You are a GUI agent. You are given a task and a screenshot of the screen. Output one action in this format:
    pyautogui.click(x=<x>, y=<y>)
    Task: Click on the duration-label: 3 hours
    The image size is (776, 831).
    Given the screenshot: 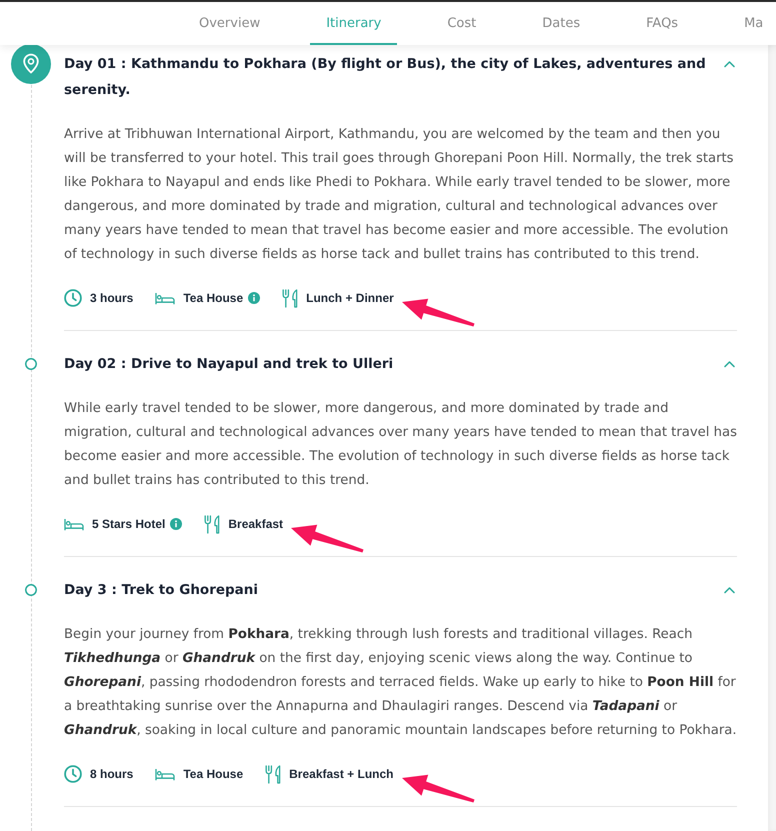 What is the action you would take?
    pyautogui.click(x=112, y=298)
    